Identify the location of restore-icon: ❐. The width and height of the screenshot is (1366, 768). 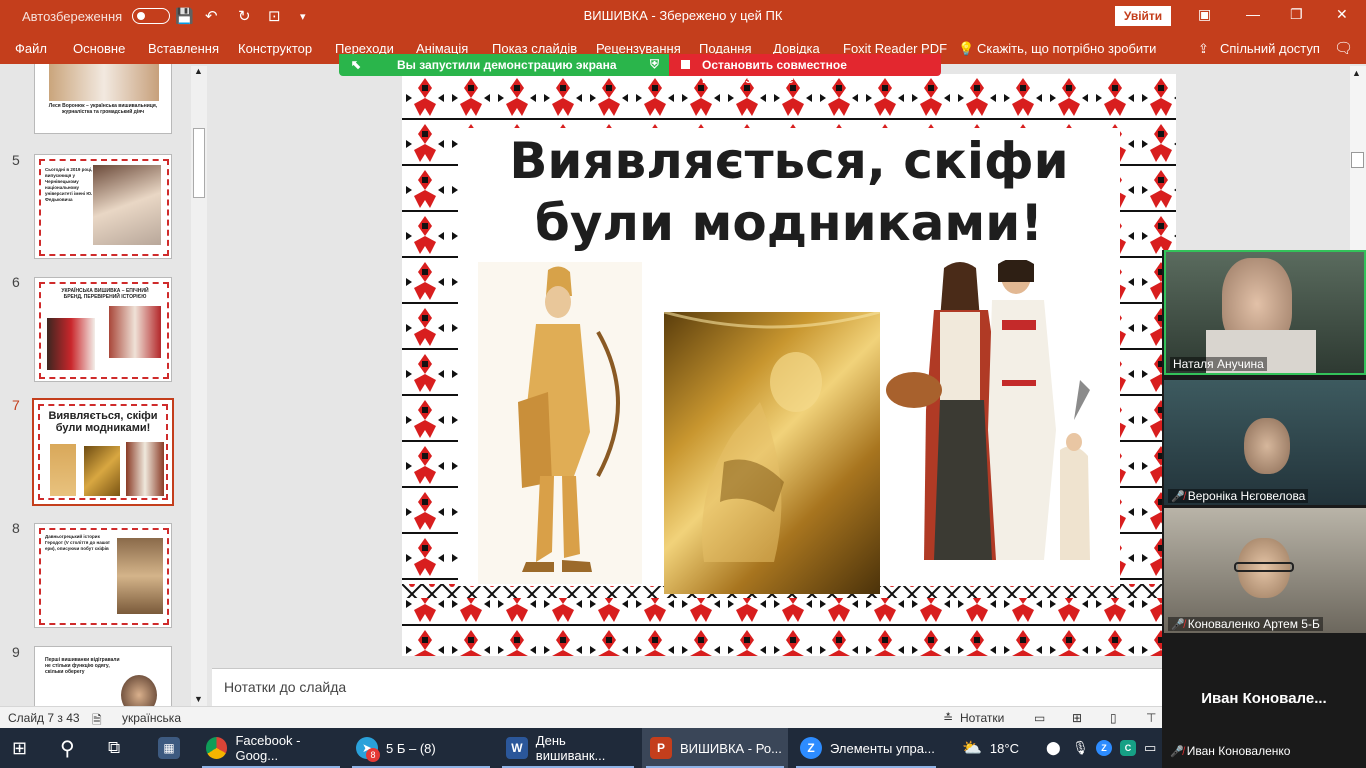
(1296, 14).